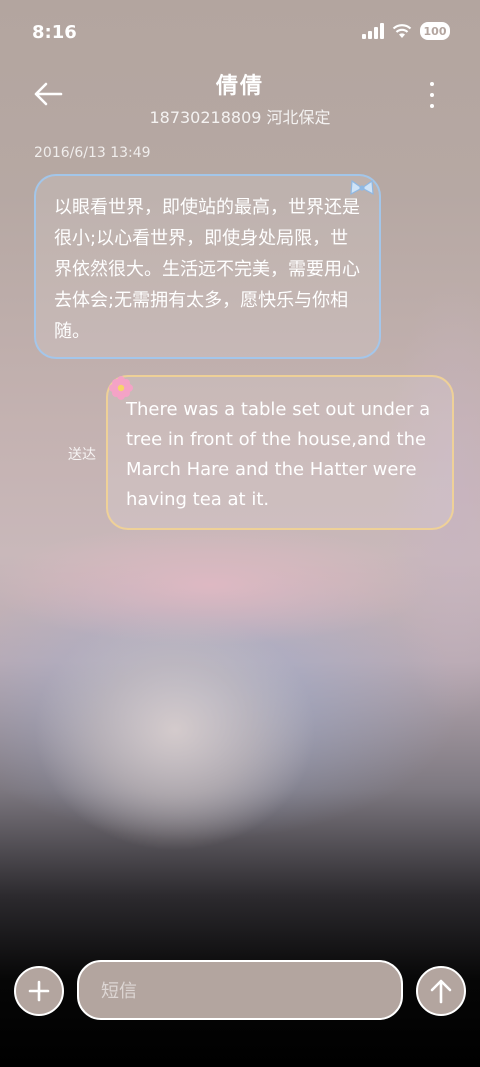 The height and width of the screenshot is (1067, 480). What do you see at coordinates (435, 31) in the screenshot?
I see `battery-icon: 100` at bounding box center [435, 31].